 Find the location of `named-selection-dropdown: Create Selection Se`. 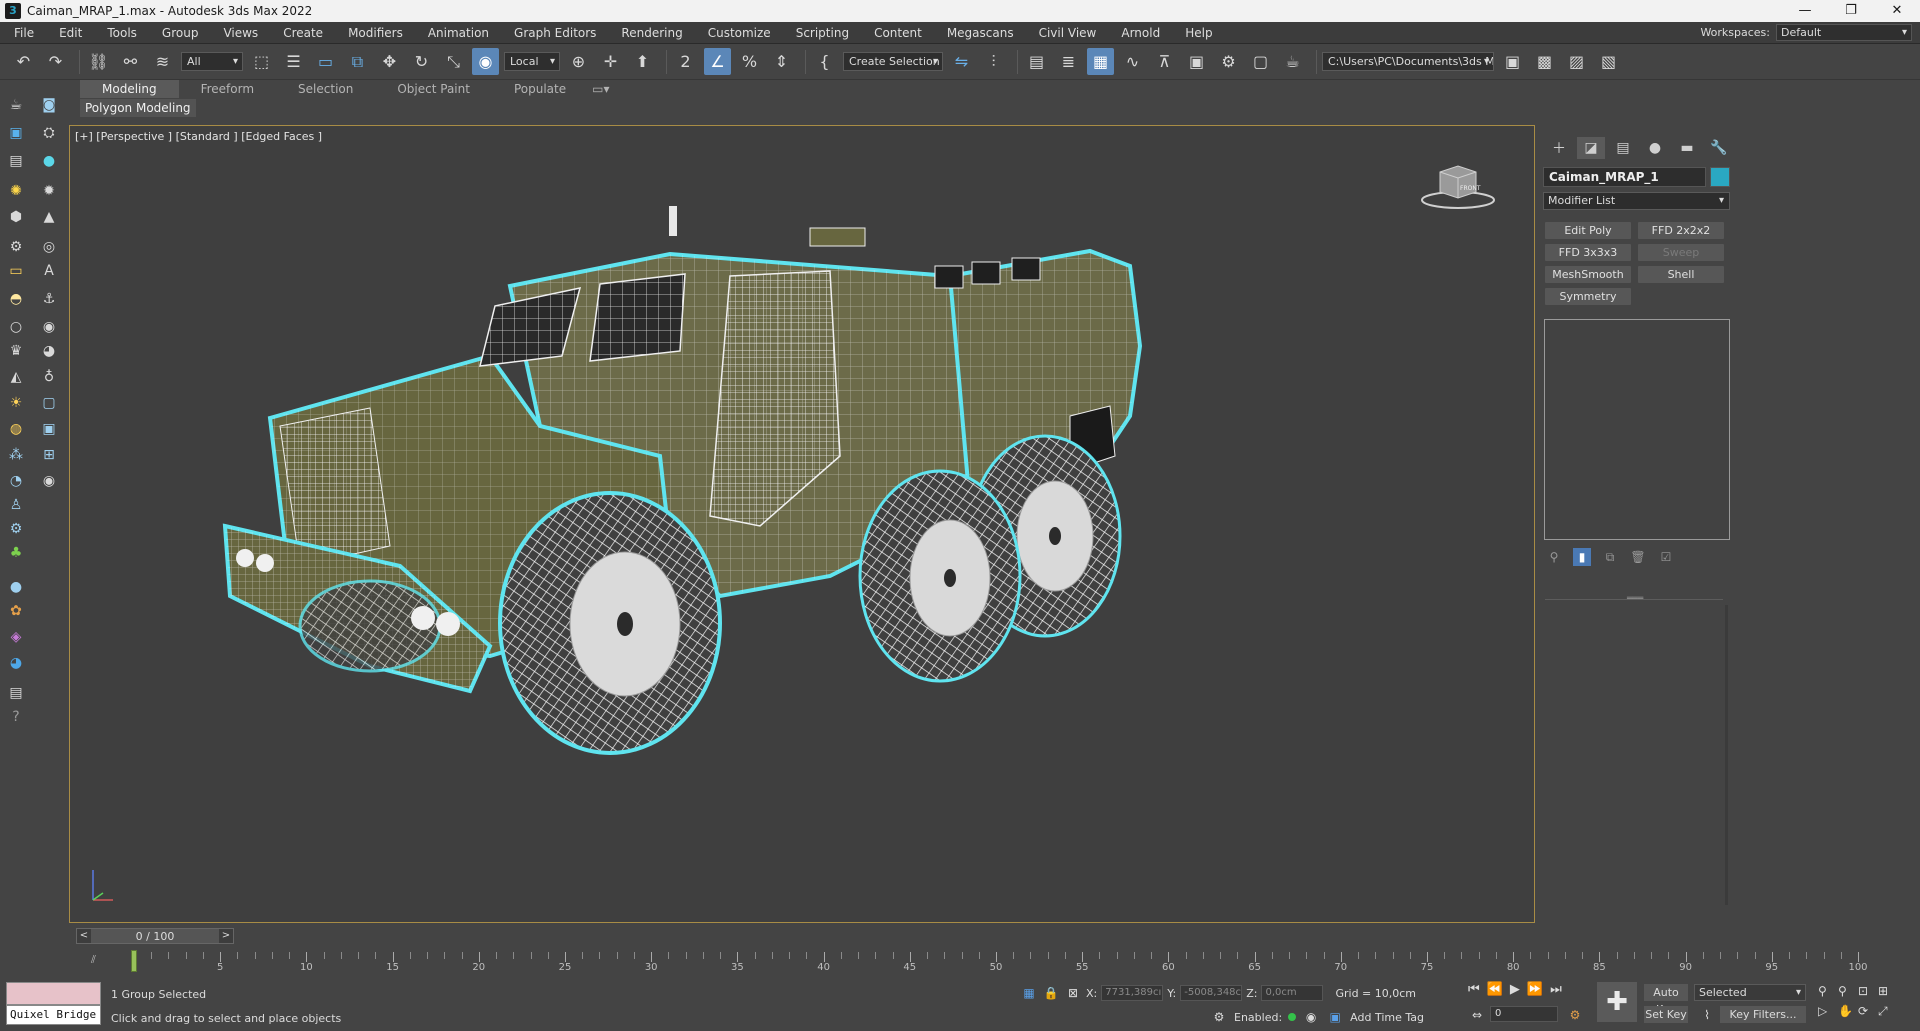

named-selection-dropdown: Create Selection Se is located at coordinates (893, 61).